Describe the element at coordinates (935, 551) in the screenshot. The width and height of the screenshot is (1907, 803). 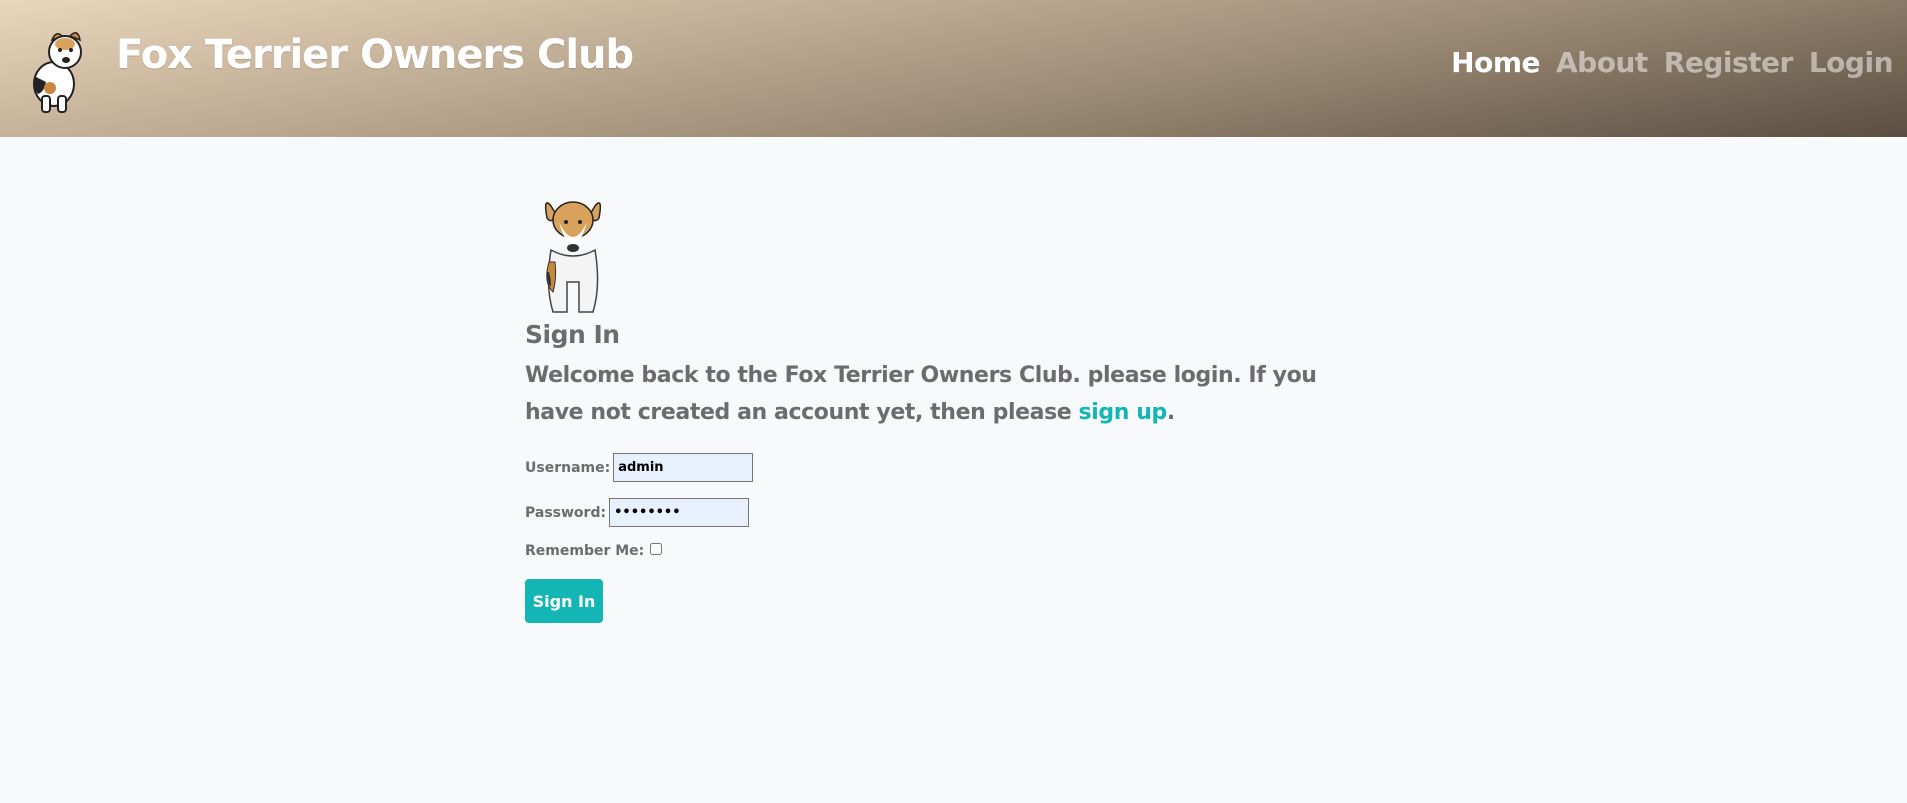
I see `remember-row: Remember Me:` at that location.